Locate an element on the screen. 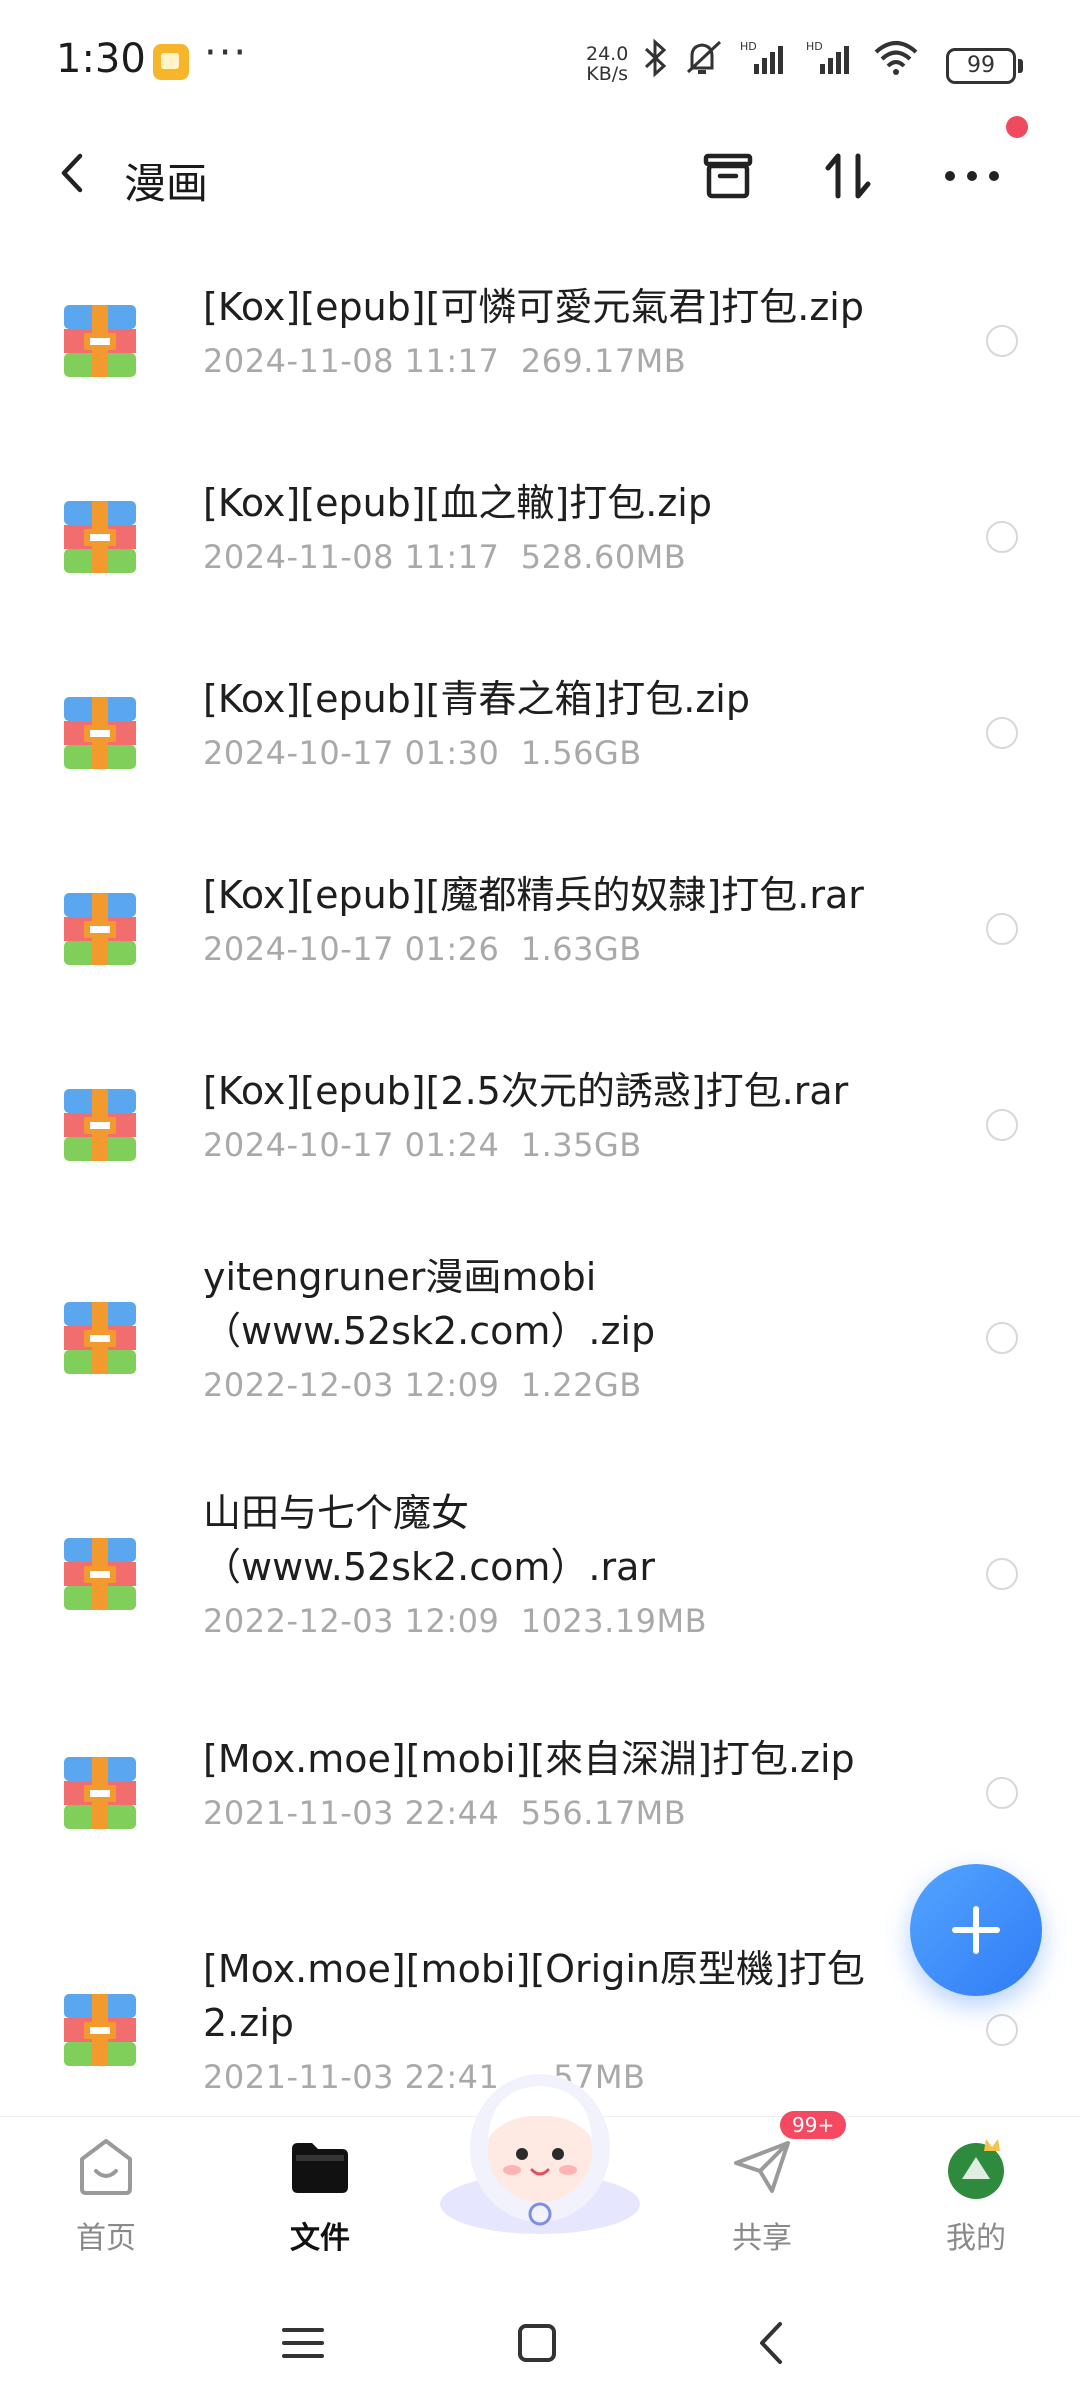 The image size is (1080, 2401). nav-files: 文件 is located at coordinates (320, 2189).